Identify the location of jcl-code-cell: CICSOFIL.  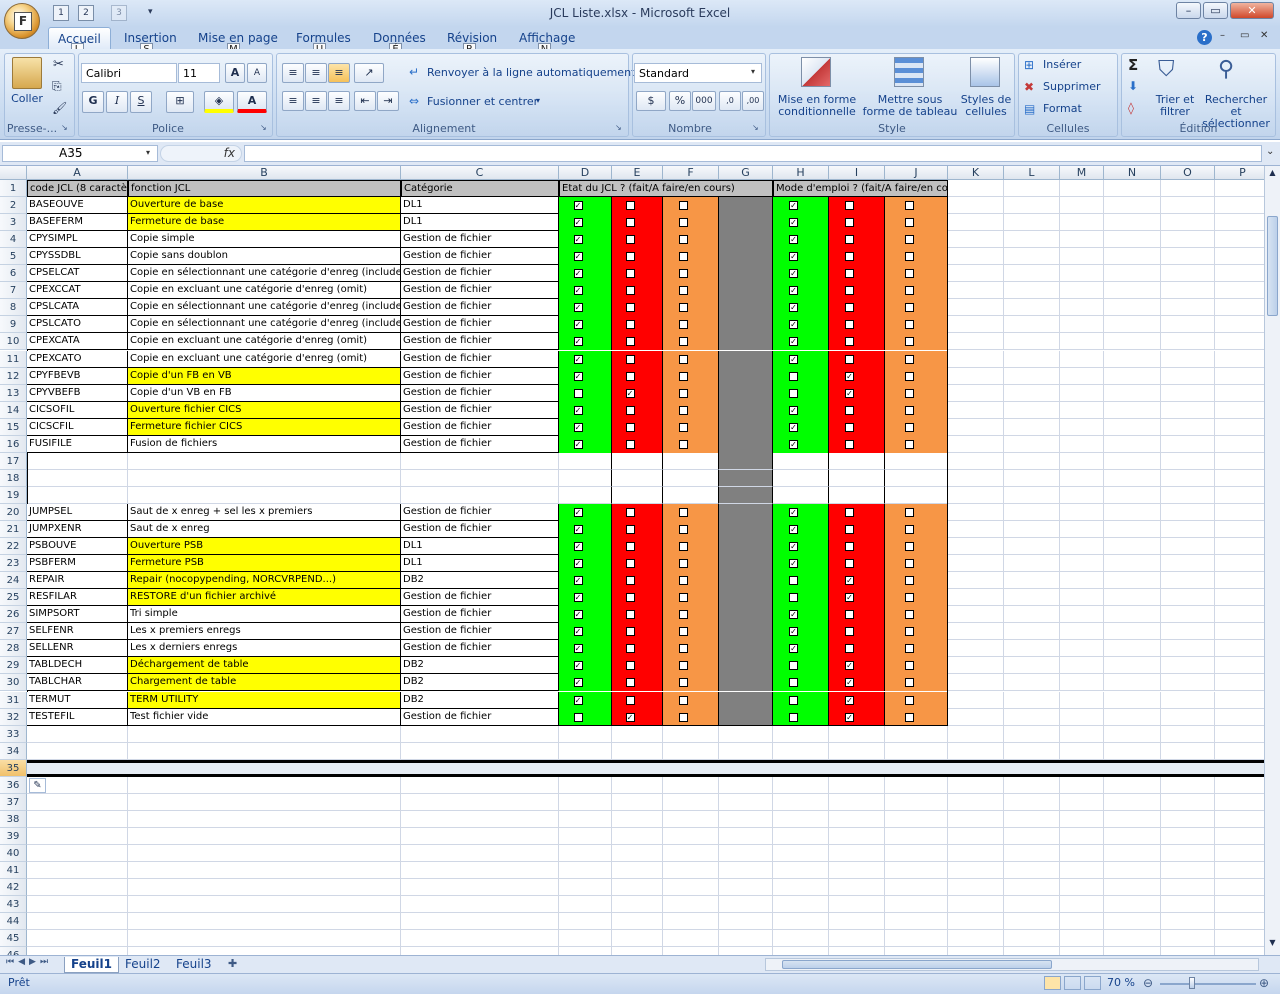
(77, 410).